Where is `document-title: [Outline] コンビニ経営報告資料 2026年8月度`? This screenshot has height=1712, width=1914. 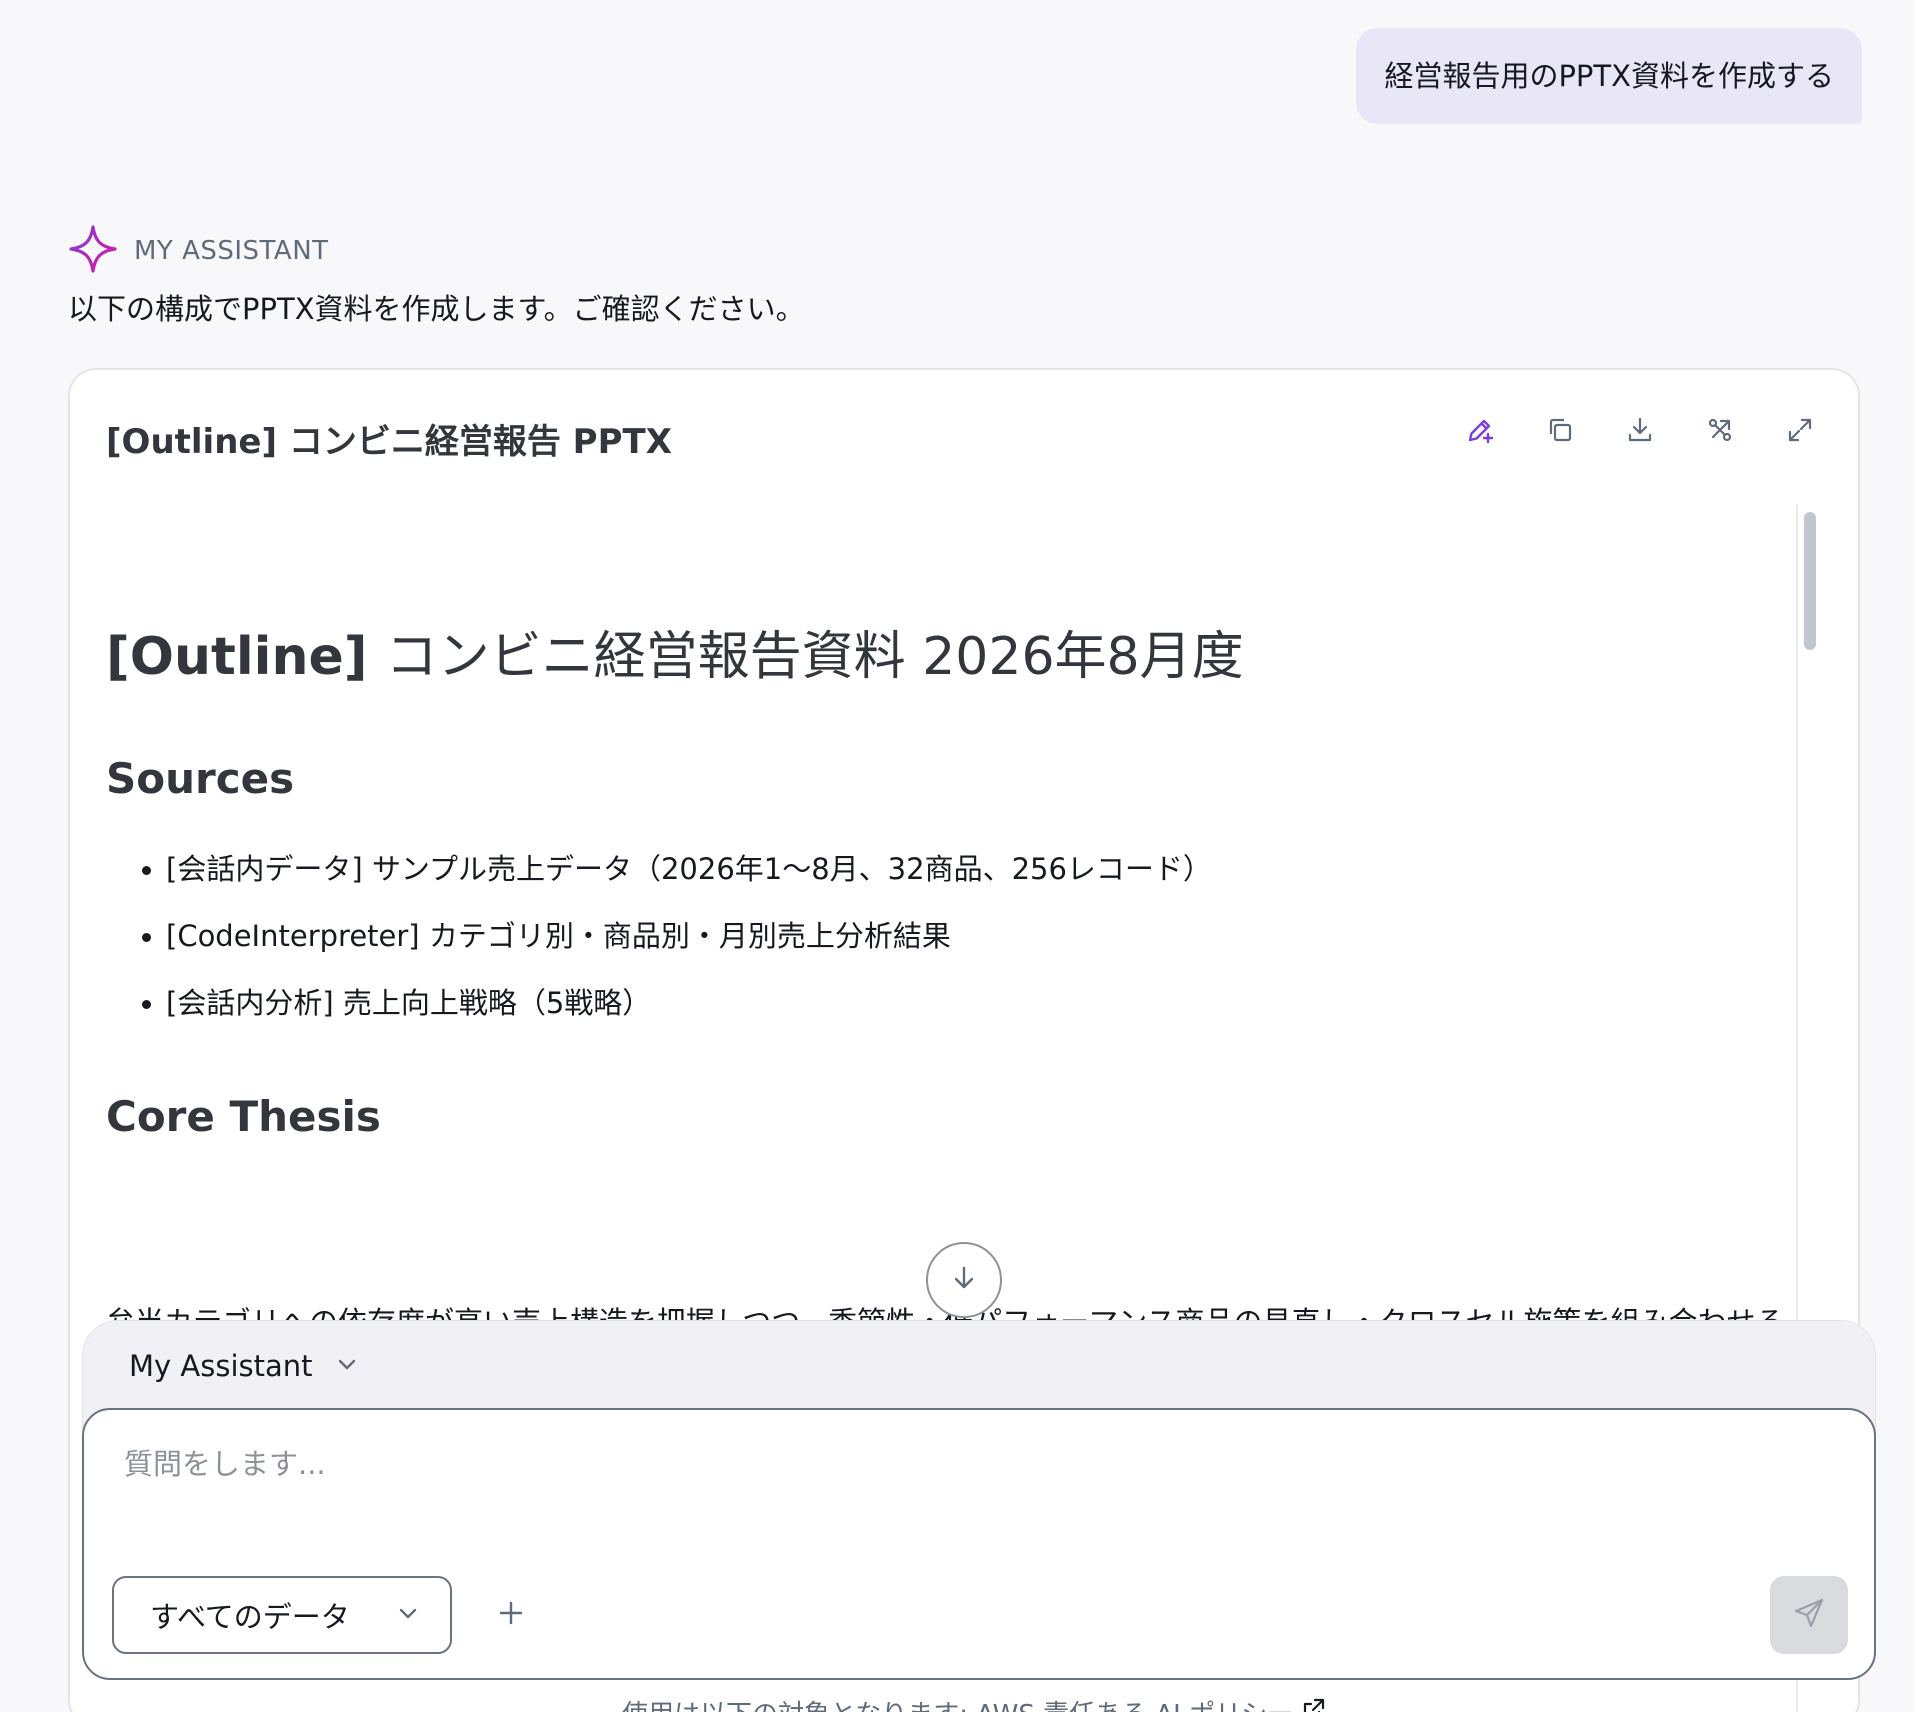 document-title: [Outline] コンビニ経営報告資料 2026年8月度 is located at coordinates (675, 651).